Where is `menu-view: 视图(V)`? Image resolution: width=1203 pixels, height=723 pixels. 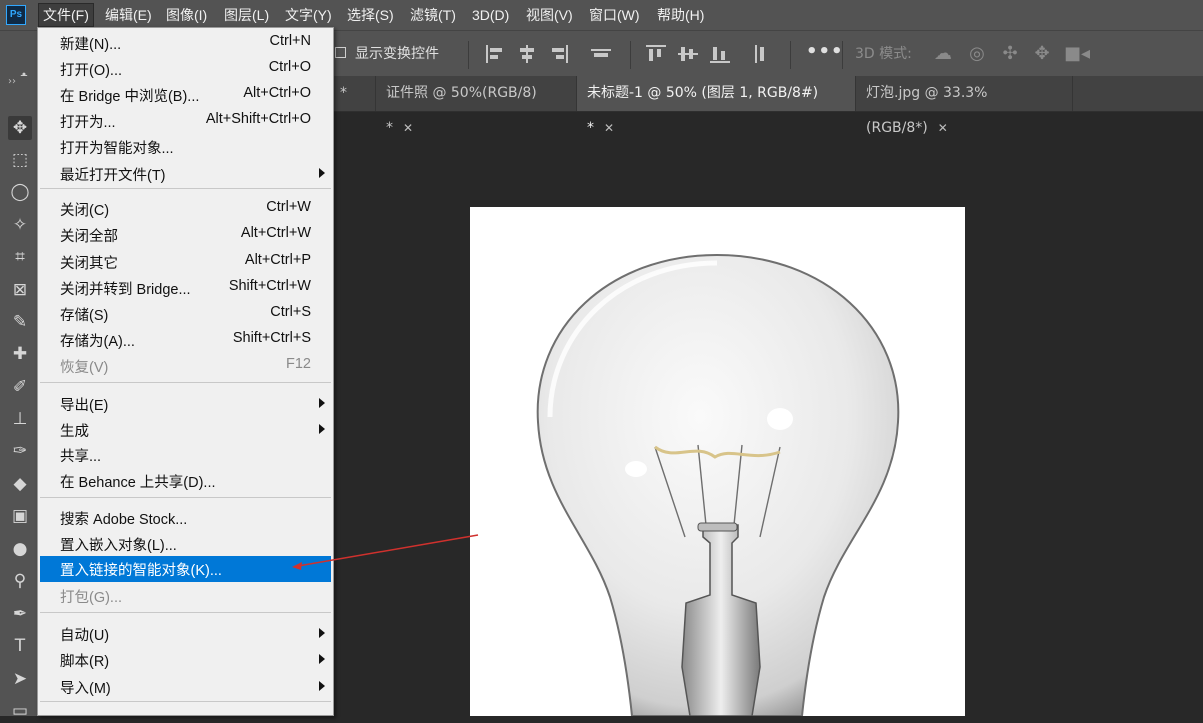 menu-view: 视图(V) is located at coordinates (549, 15).